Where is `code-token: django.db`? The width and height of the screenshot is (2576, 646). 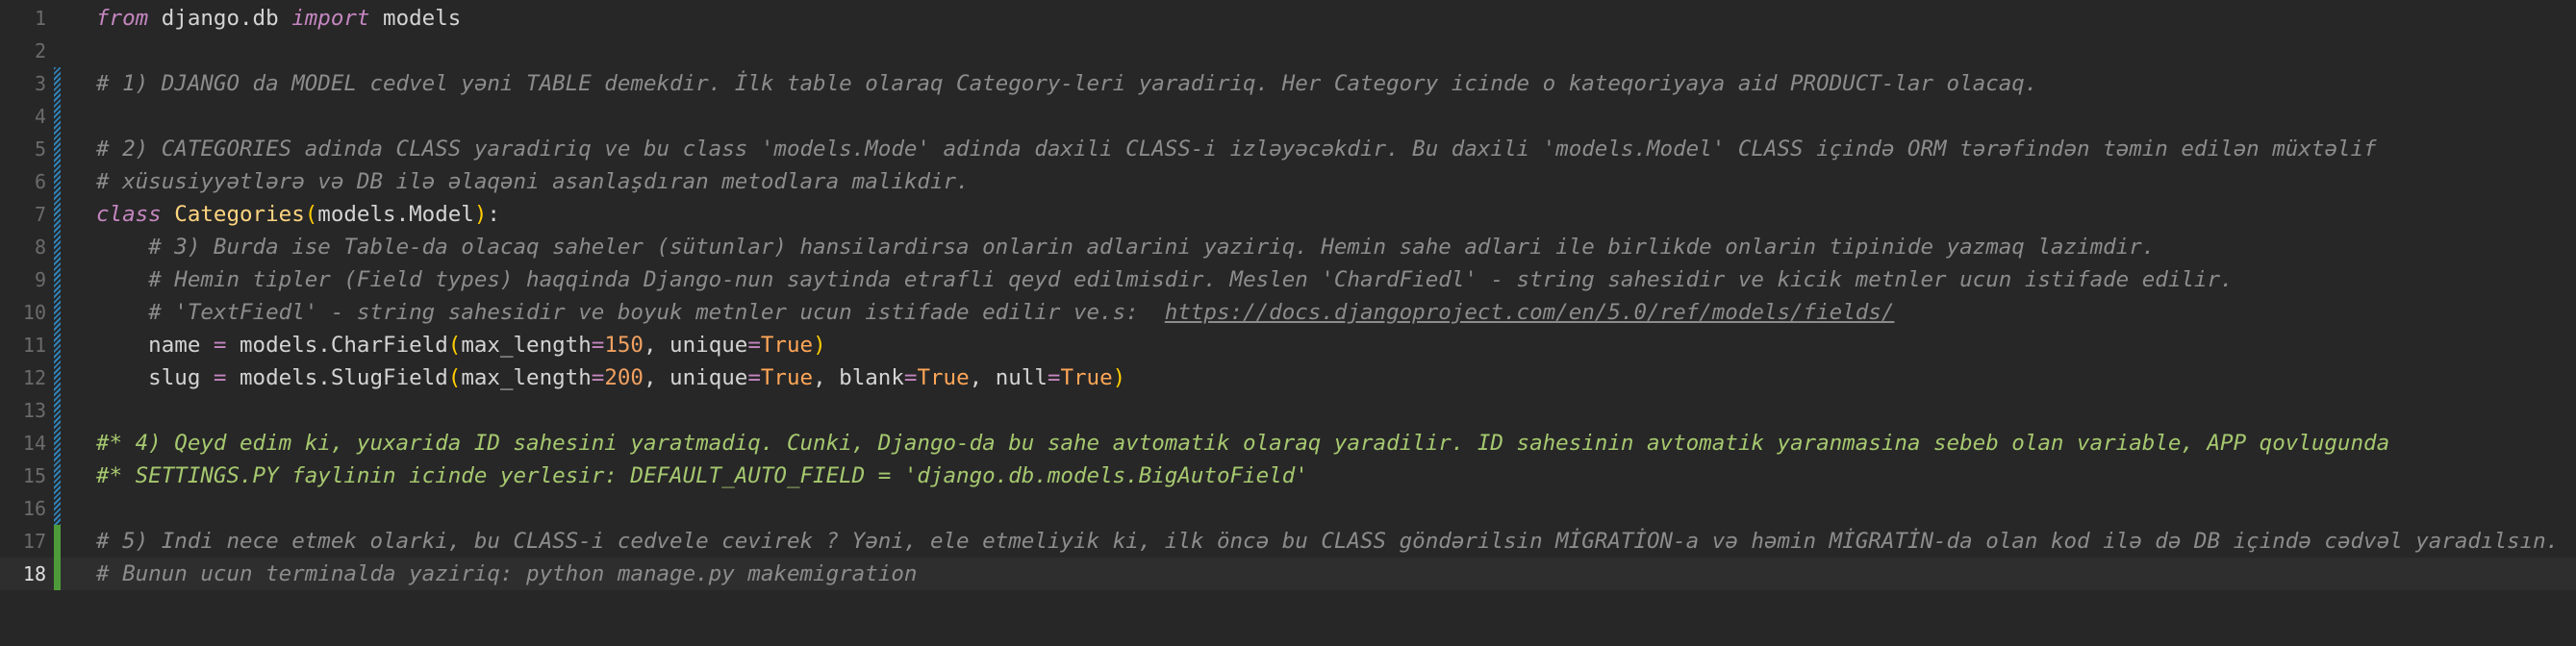 code-token: django.db is located at coordinates (220, 19).